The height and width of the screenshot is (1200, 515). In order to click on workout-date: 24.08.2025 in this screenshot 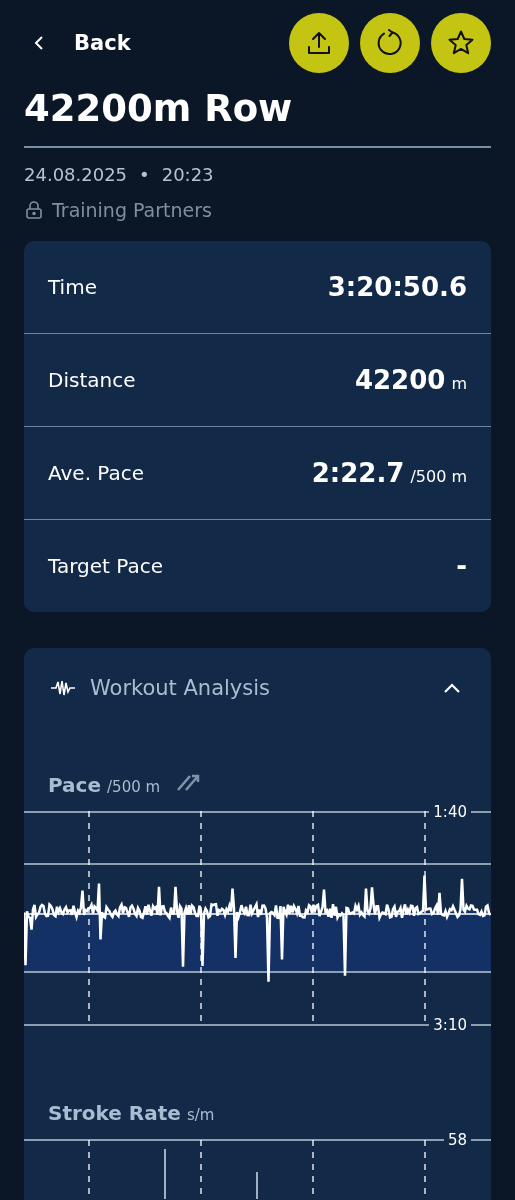, I will do `click(76, 174)`.